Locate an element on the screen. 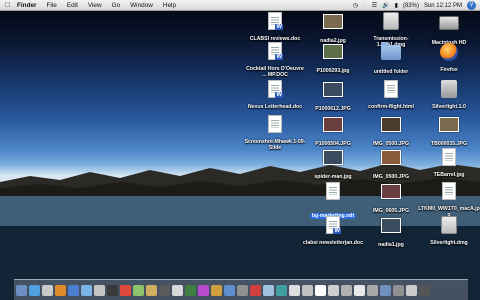  desktop-icon-label: TEBarrel.jpg is located at coordinates (449, 175).